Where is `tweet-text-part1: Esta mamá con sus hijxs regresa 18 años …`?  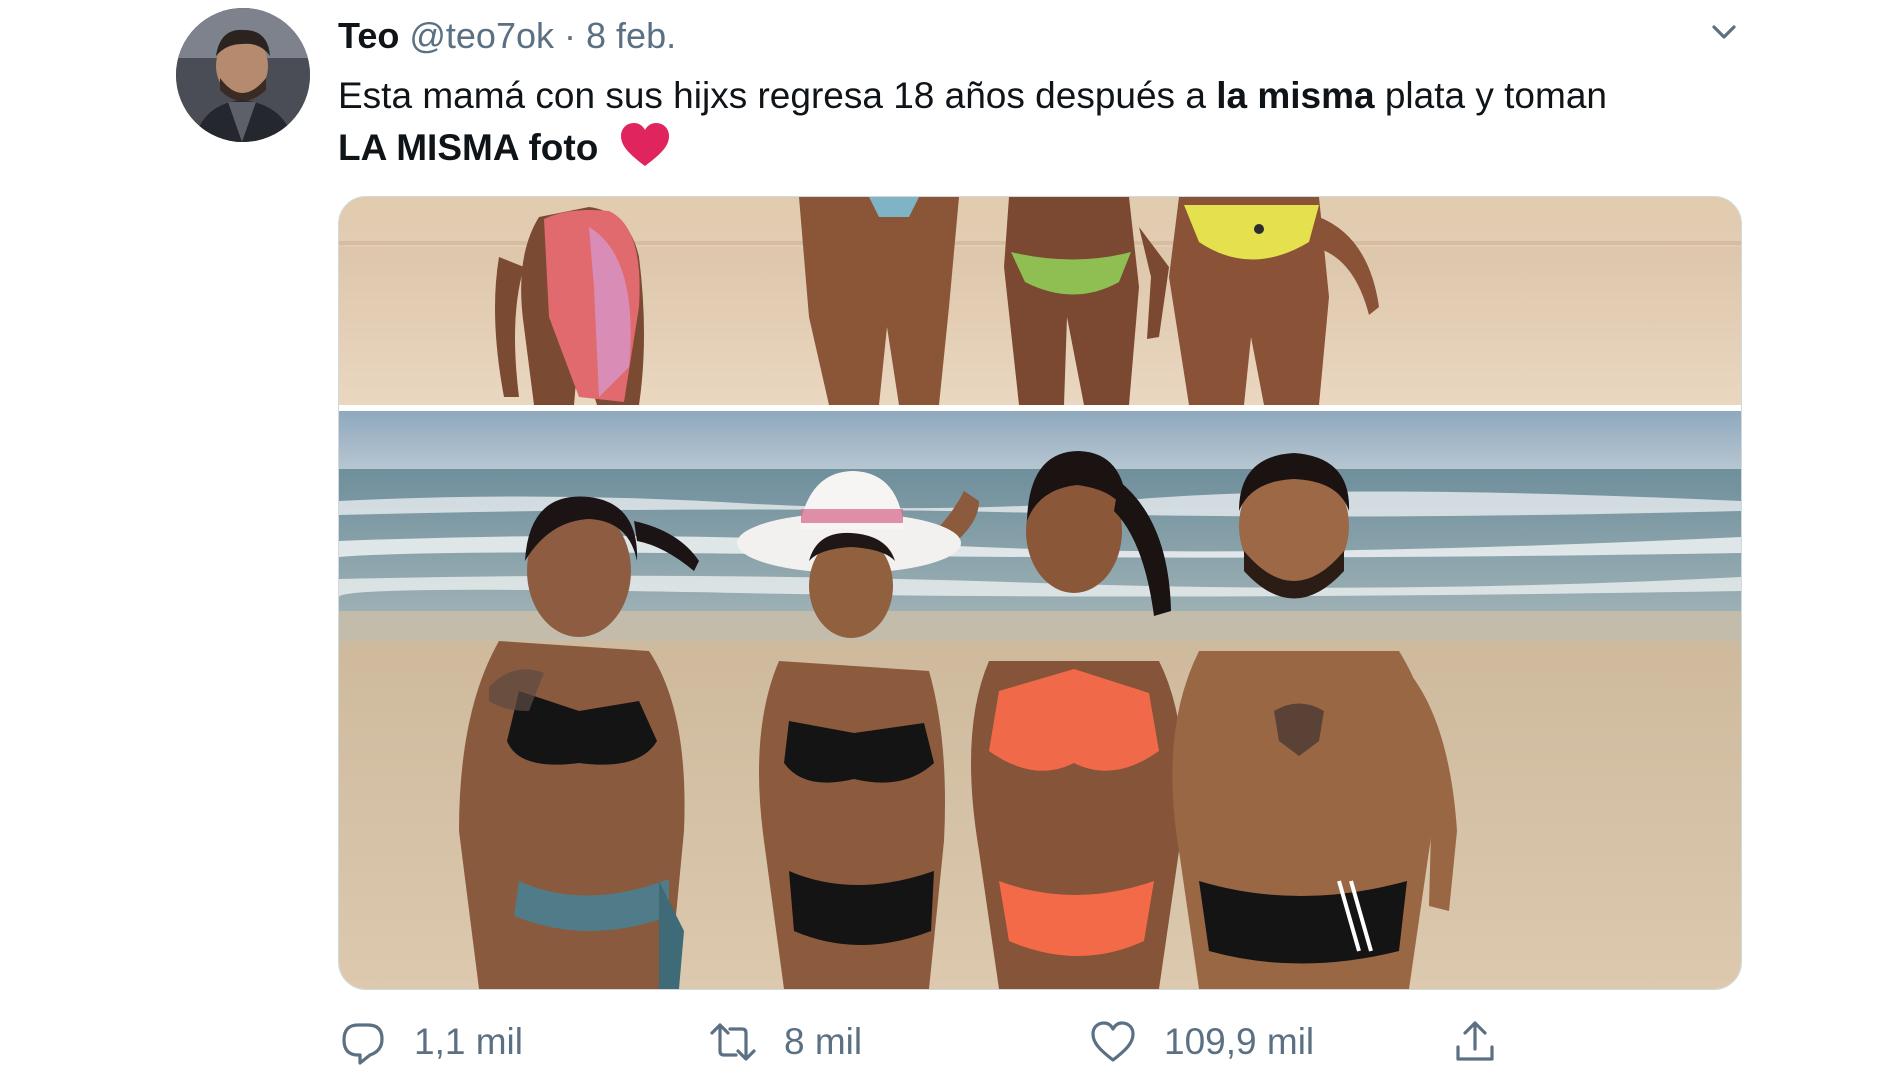
tweet-text-part1: Esta mamá con sus hijxs regresa 18 años … is located at coordinates (777, 95).